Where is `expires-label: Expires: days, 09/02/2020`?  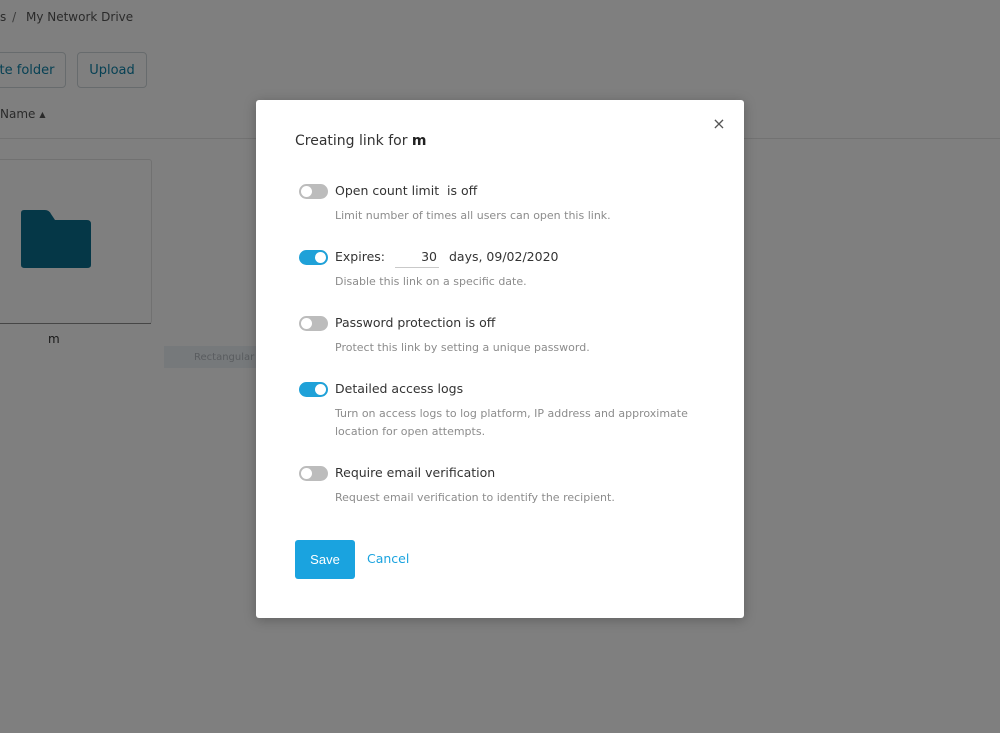
expires-label: Expires: days, 09/02/2020 is located at coordinates (446, 258).